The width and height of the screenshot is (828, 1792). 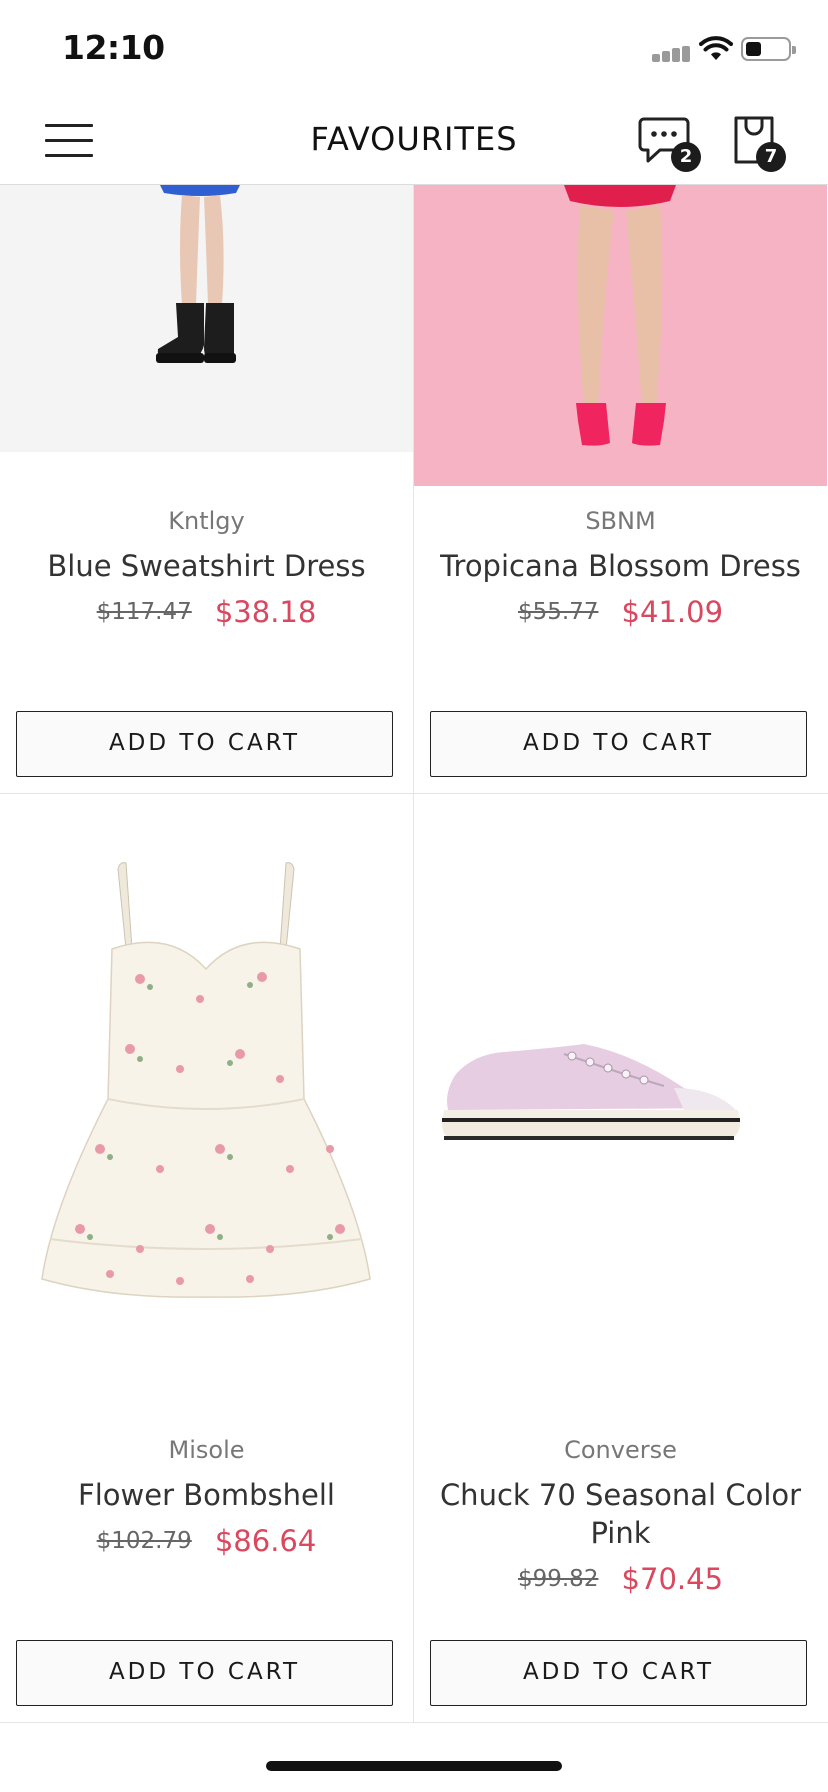 What do you see at coordinates (206, 1541) in the screenshot?
I see `product-prices: $102.79 $86.64` at bounding box center [206, 1541].